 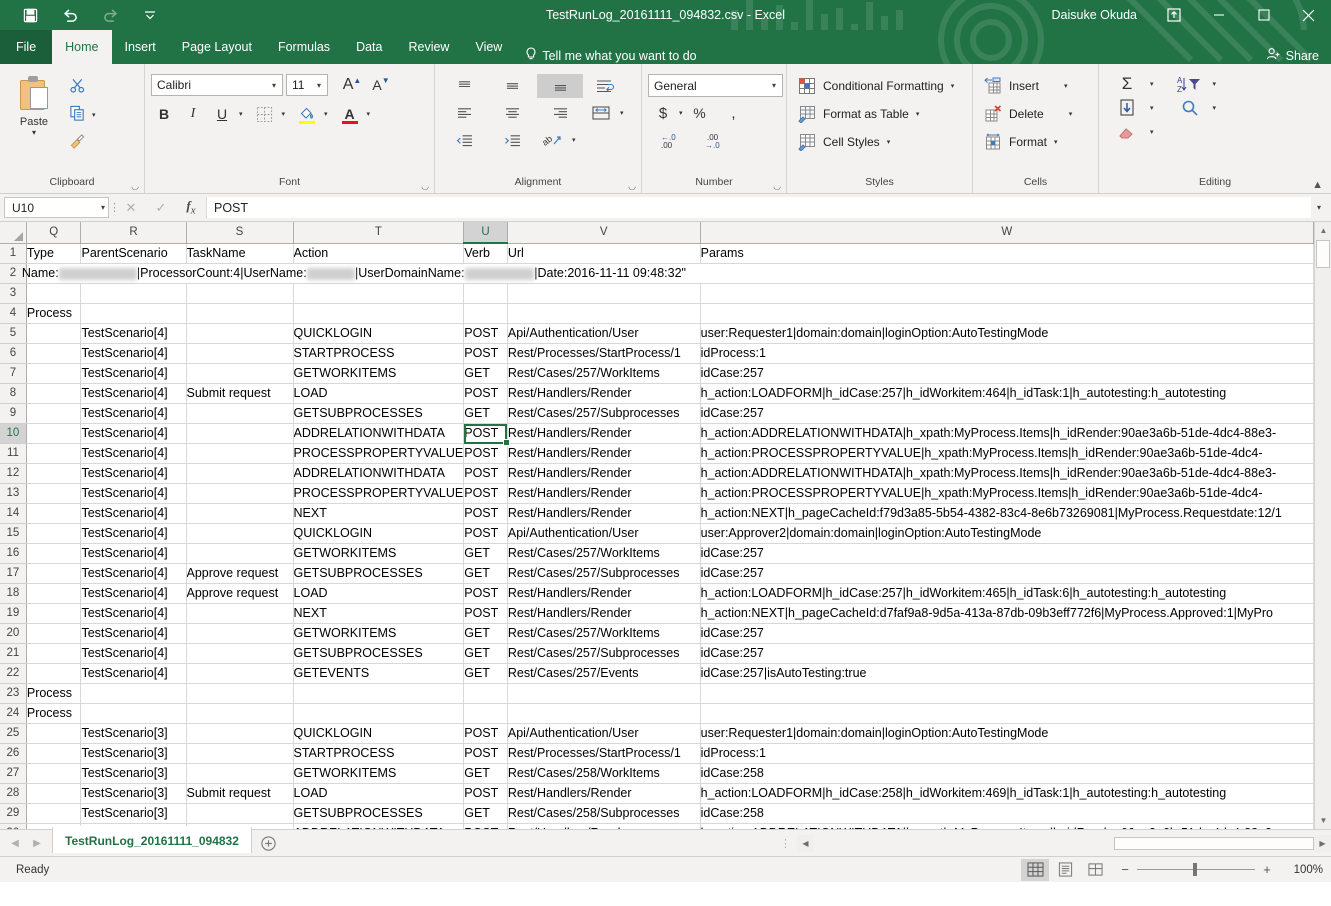 What do you see at coordinates (379, 533) in the screenshot?
I see `cell-T15: QUICKLOGIN` at bounding box center [379, 533].